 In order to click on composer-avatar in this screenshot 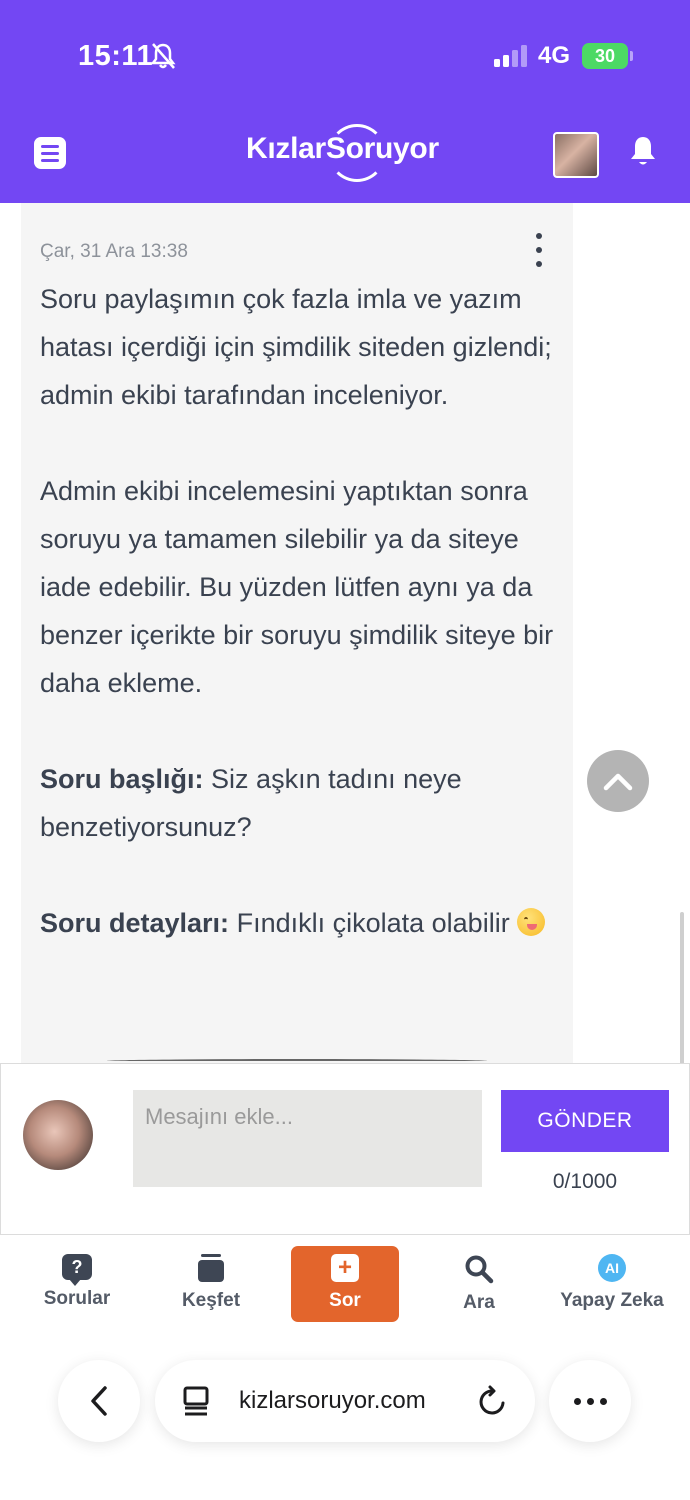, I will do `click(58, 1135)`.